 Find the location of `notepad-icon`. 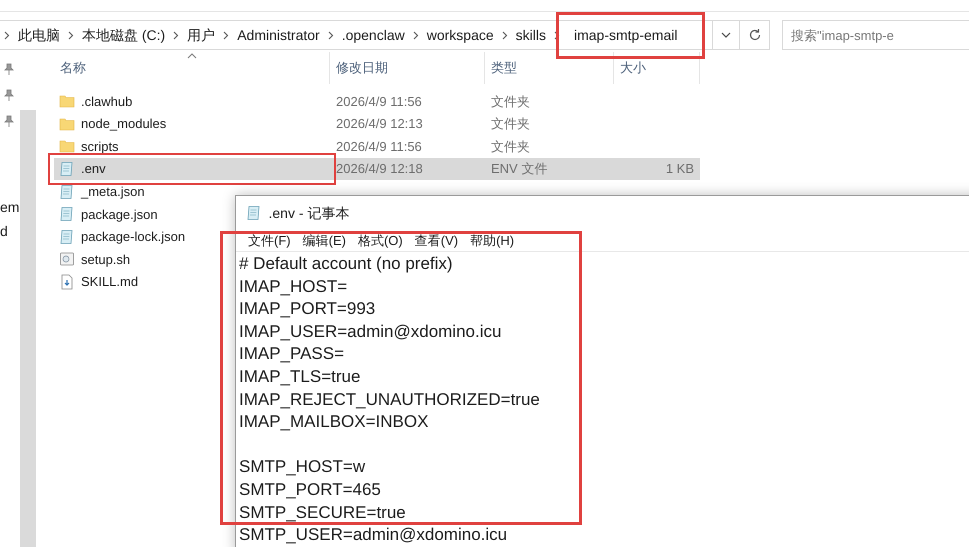

notepad-icon is located at coordinates (254, 213).